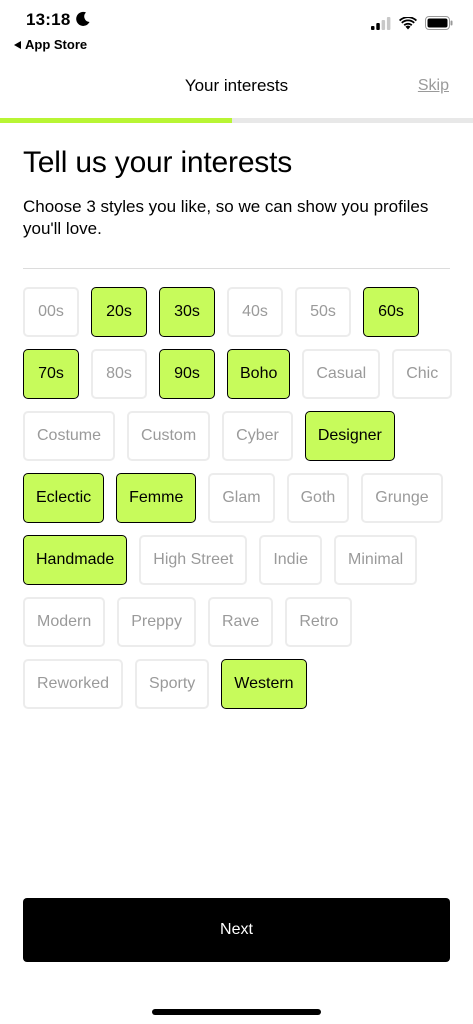 The width and height of the screenshot is (473, 1024). What do you see at coordinates (69, 436) in the screenshot?
I see `interest-chip-costume: Costume` at bounding box center [69, 436].